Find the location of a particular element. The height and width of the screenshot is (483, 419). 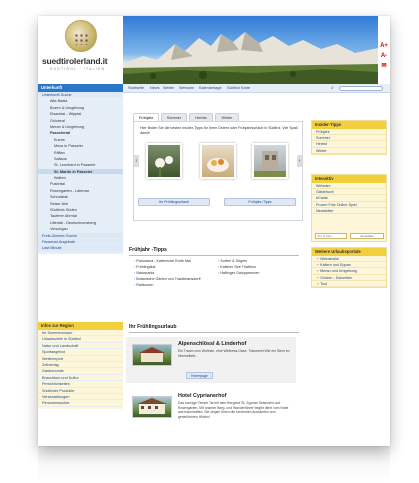

offer-title: Hotel Cyprianerhof is located at coordinates (202, 396).